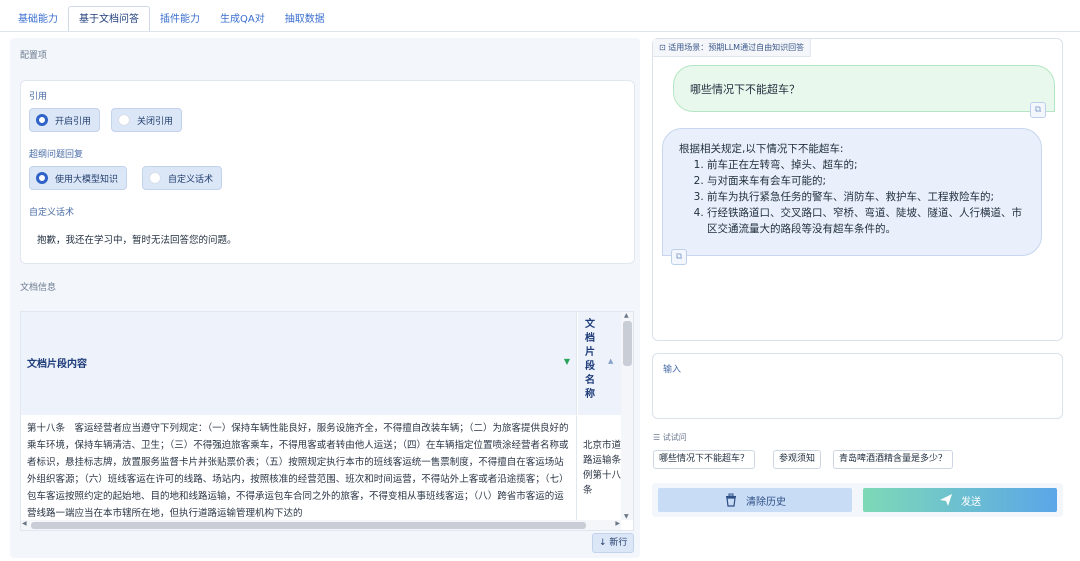 The height and width of the screenshot is (561, 1080). I want to click on sort-desc-icon: ▼, so click(567, 361).